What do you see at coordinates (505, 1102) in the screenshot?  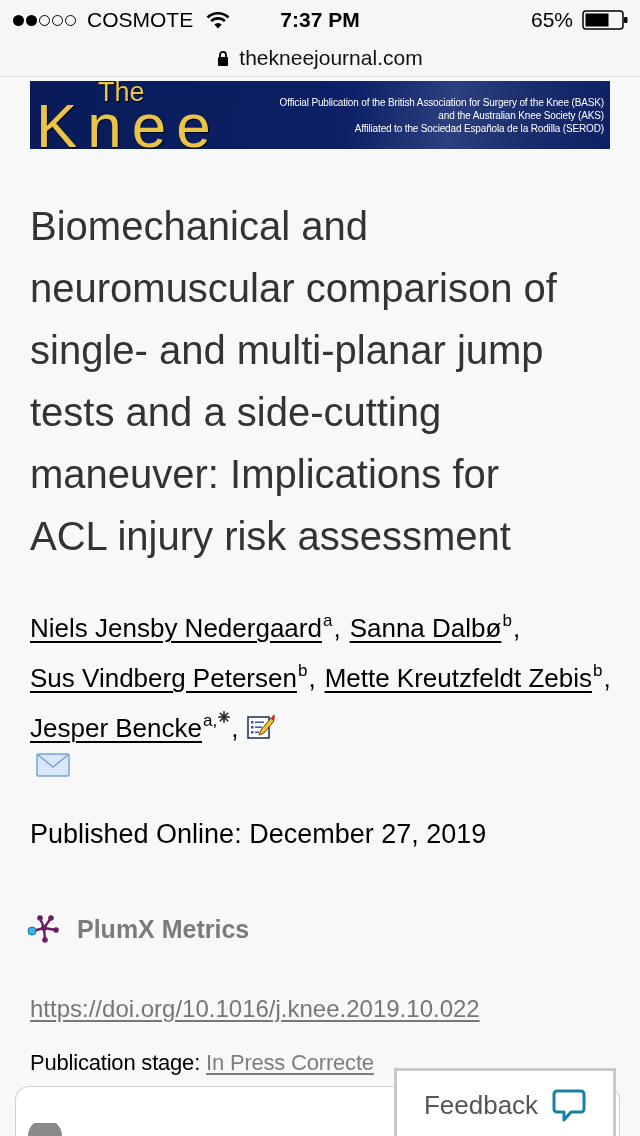 I see `feedback-button: Feedback` at bounding box center [505, 1102].